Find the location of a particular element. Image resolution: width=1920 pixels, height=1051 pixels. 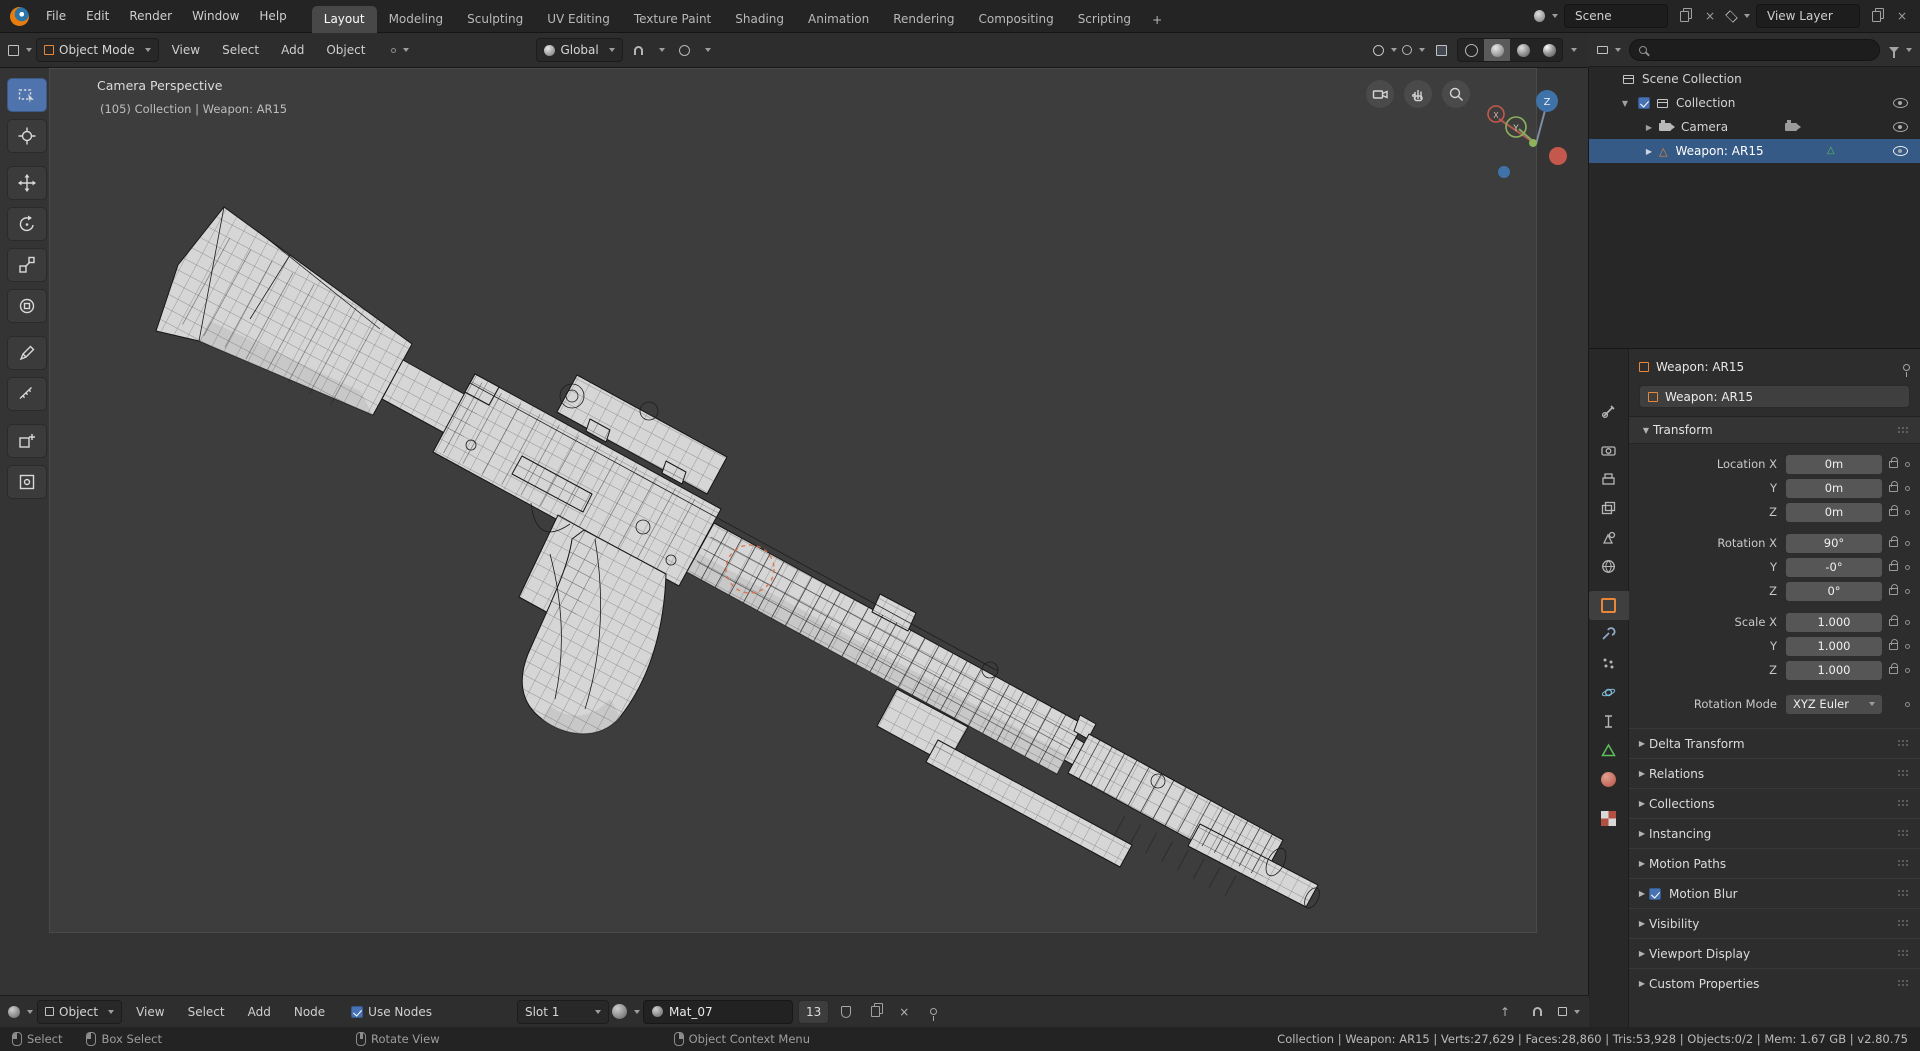

tab-object is located at coordinates (1608, 605).